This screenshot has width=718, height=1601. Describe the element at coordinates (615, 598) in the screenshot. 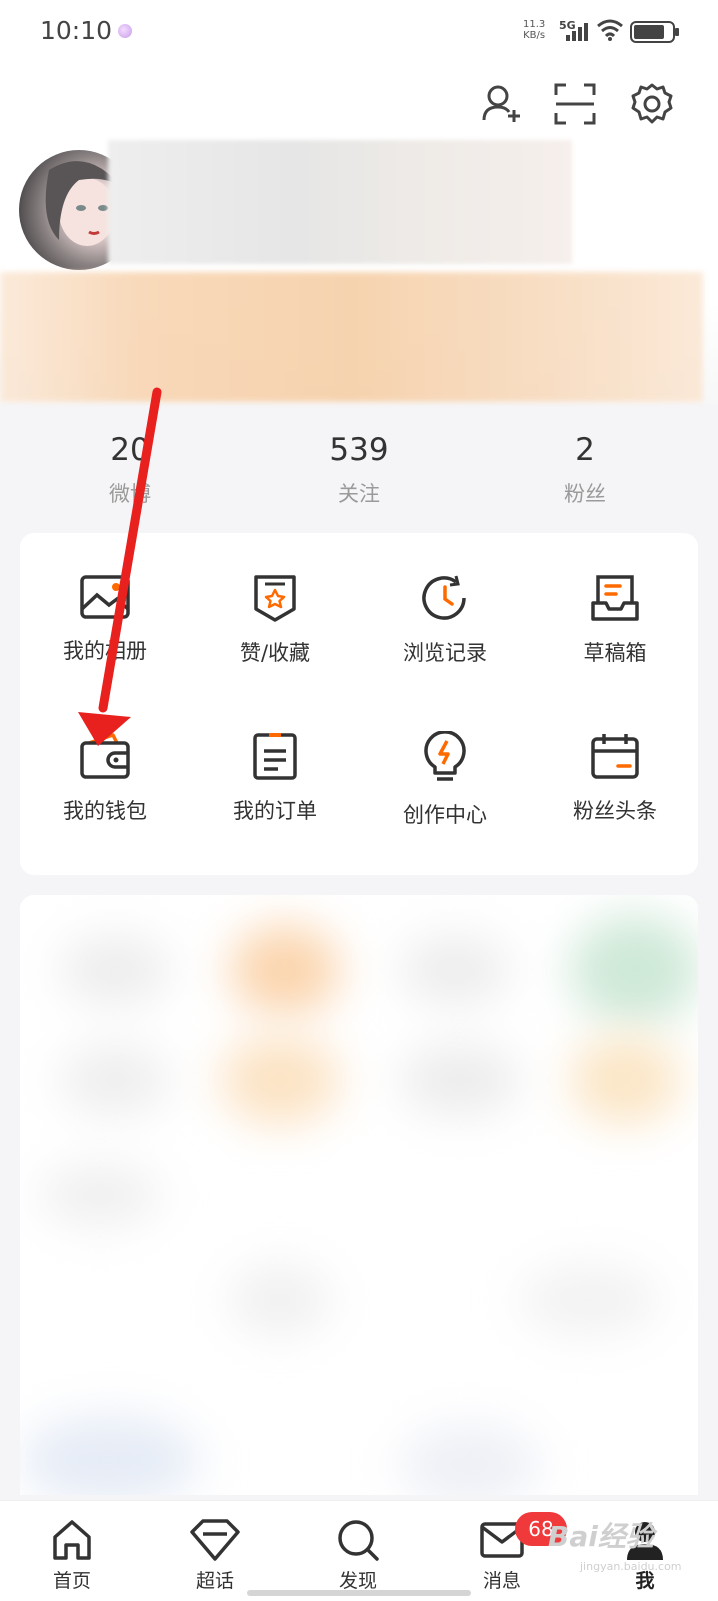

I see `drafts-icon` at that location.